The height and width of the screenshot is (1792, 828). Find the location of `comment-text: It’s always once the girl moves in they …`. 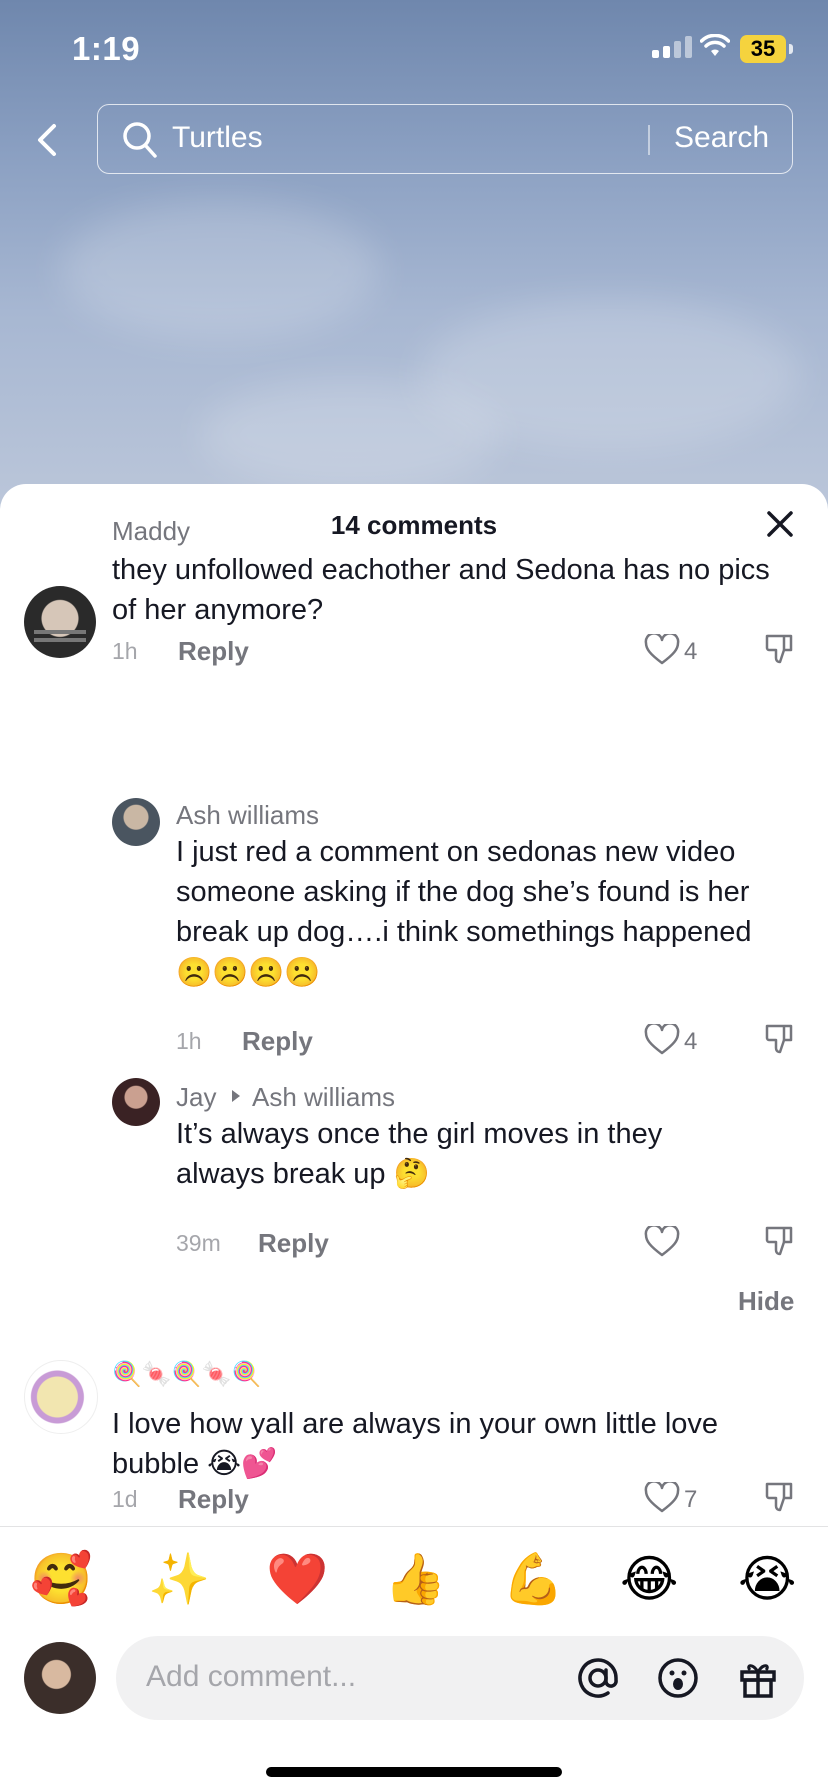

comment-text: It’s always once the girl moves in they … is located at coordinates (419, 1154).